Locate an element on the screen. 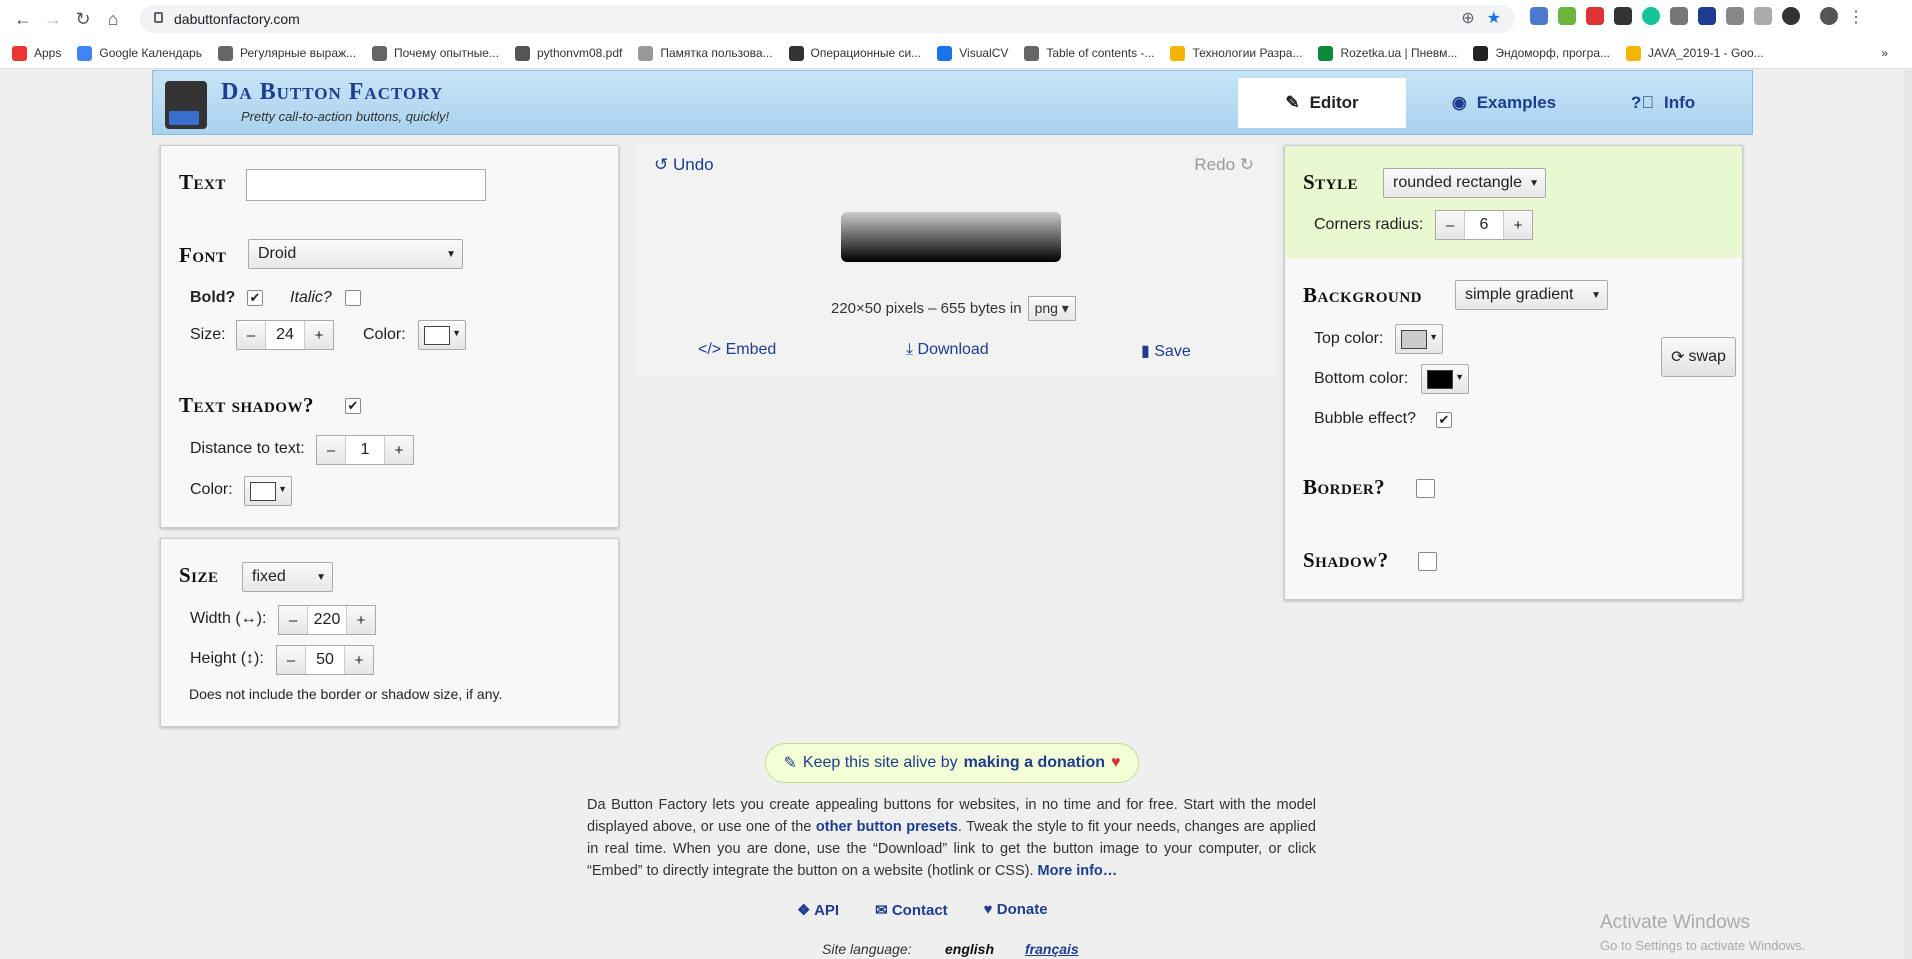 This screenshot has height=959, width=1912. distance-stepper: –1 + is located at coordinates (365, 450).